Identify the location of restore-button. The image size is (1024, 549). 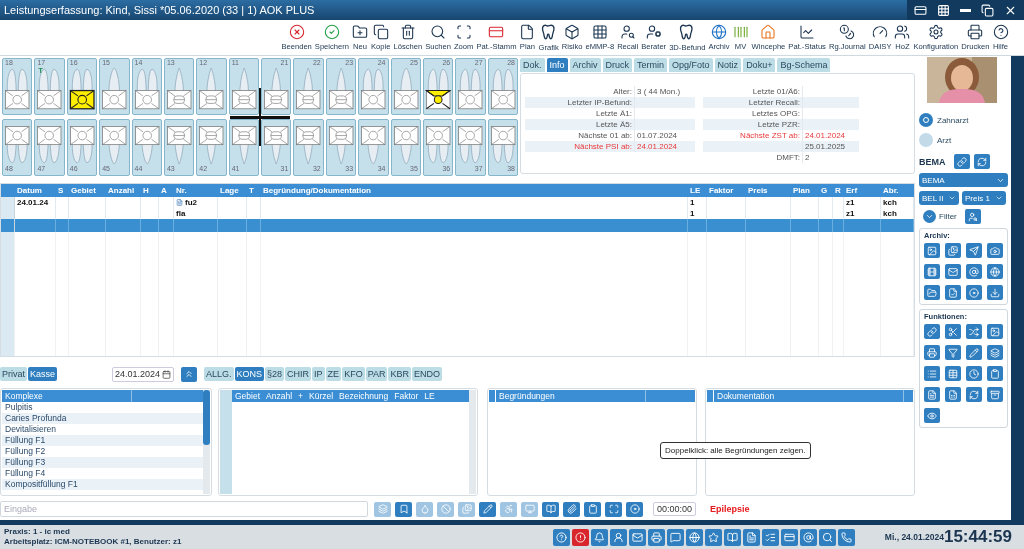
(987, 10).